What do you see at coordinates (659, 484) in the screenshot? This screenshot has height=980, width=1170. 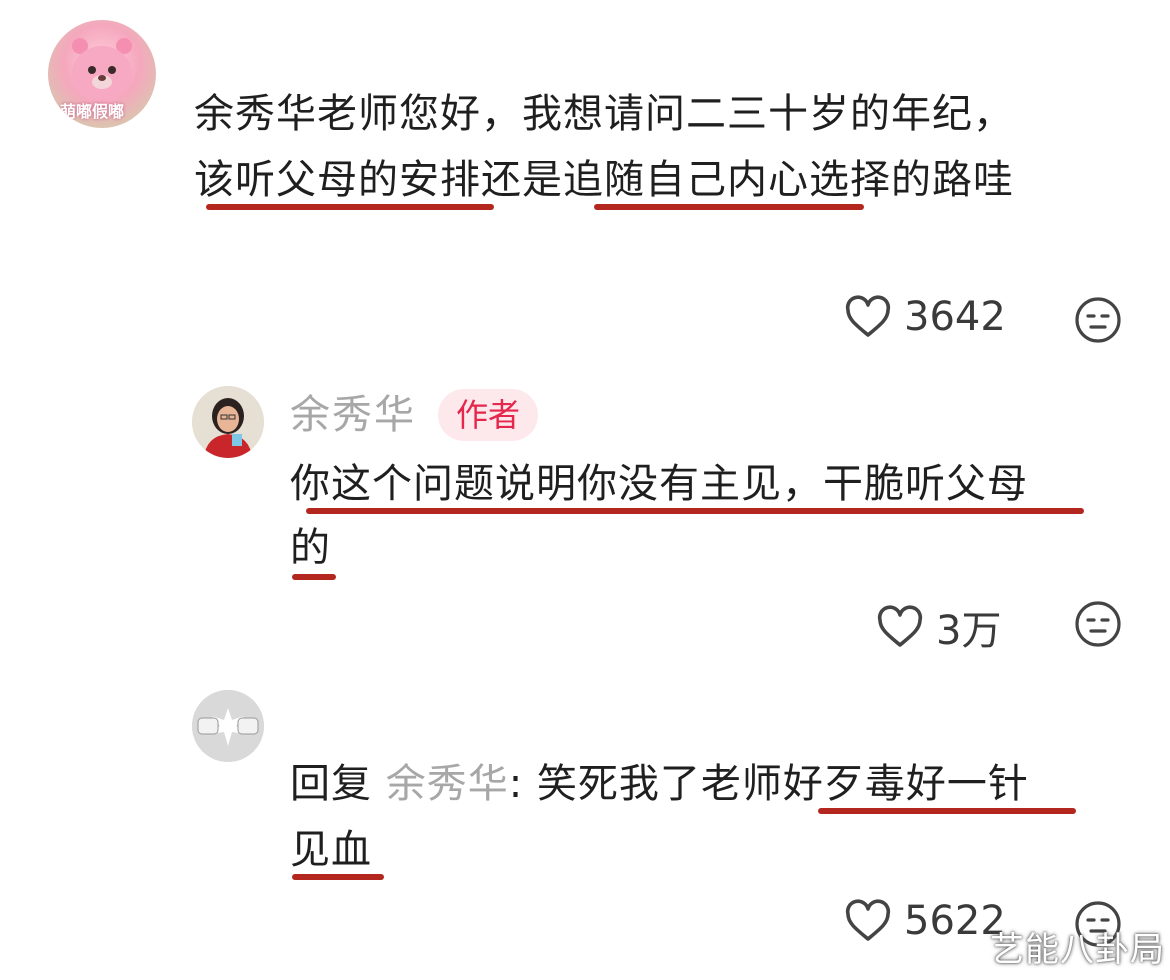 I see `reply1-text-line1: 你这个问题说明你没有主见，干脆听父母` at bounding box center [659, 484].